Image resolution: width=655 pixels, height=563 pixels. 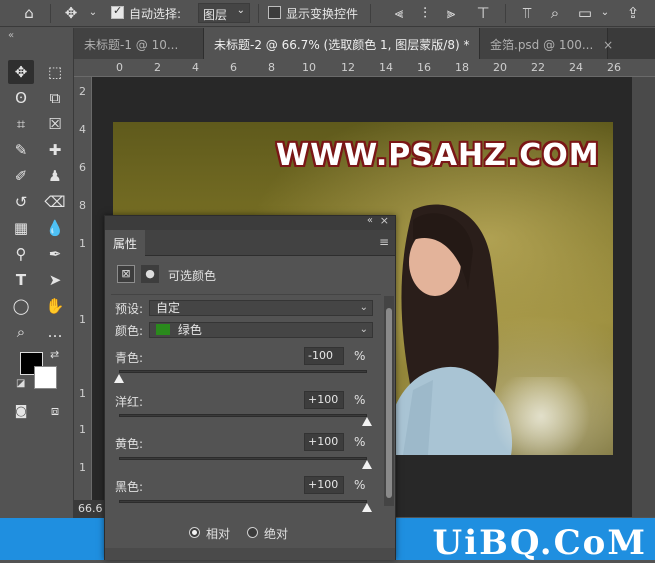 I want to click on panel-scrollbar-thumb, so click(x=389, y=403).